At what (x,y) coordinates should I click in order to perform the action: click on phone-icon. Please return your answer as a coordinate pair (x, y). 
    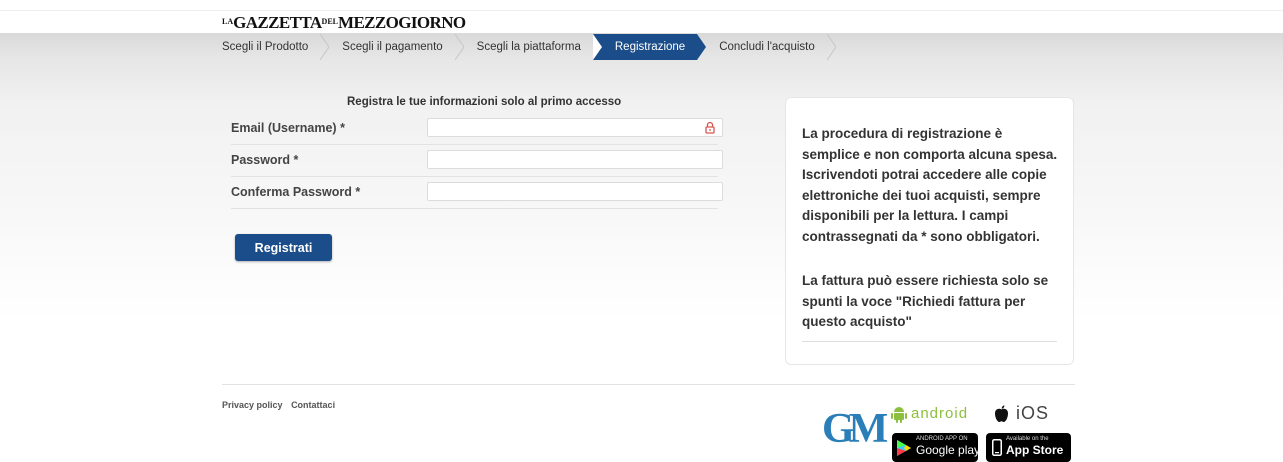
    Looking at the image, I should click on (997, 447).